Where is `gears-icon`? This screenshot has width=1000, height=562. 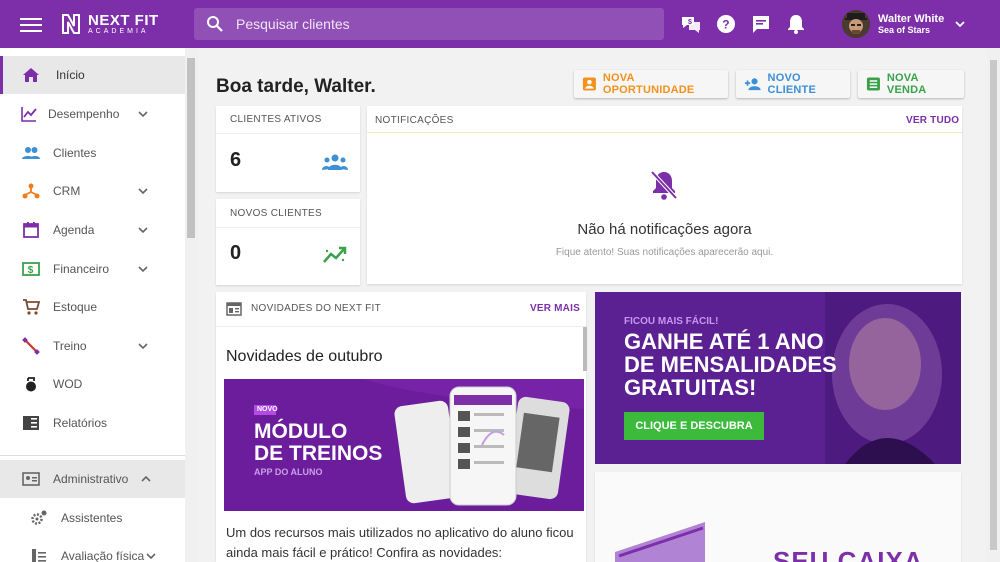
gears-icon is located at coordinates (39, 517).